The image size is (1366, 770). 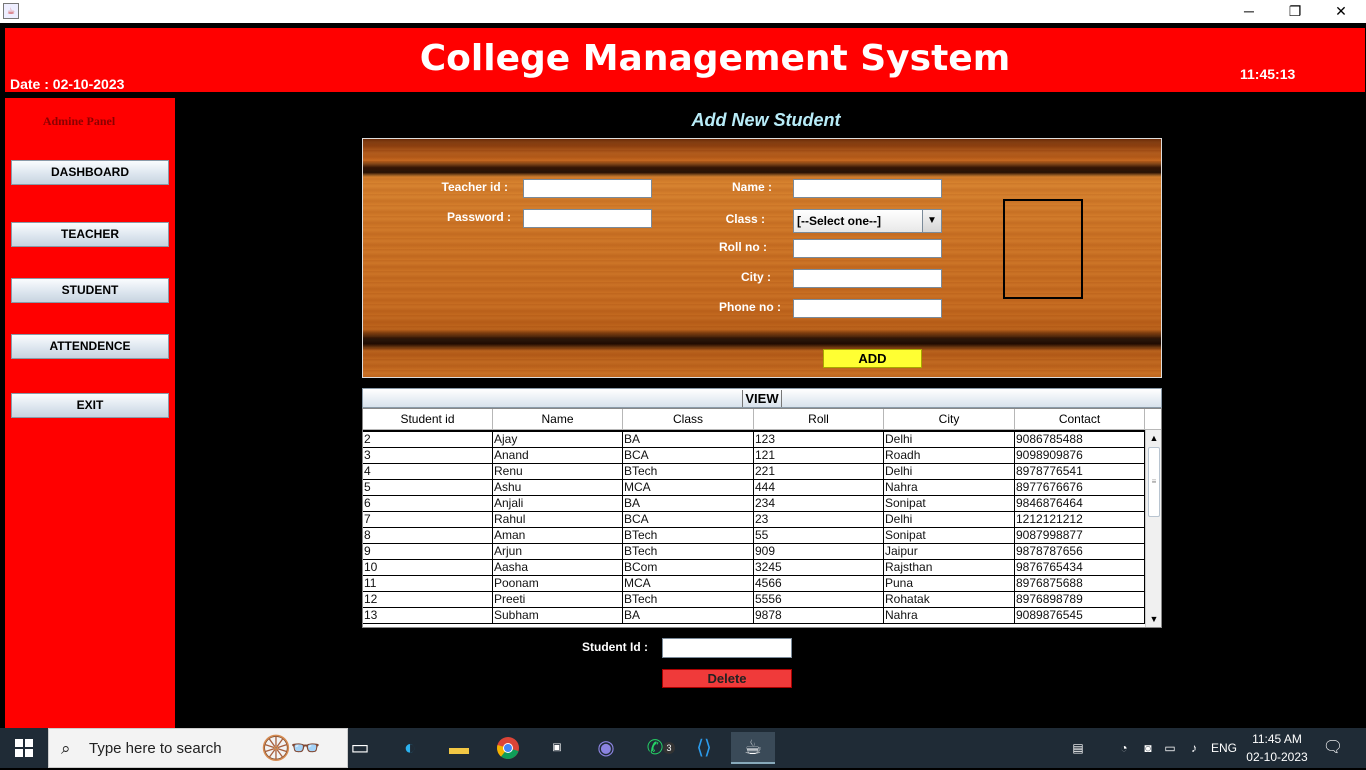 What do you see at coordinates (67, 84) in the screenshot?
I see `date-label: Date : 02-10-2023` at bounding box center [67, 84].